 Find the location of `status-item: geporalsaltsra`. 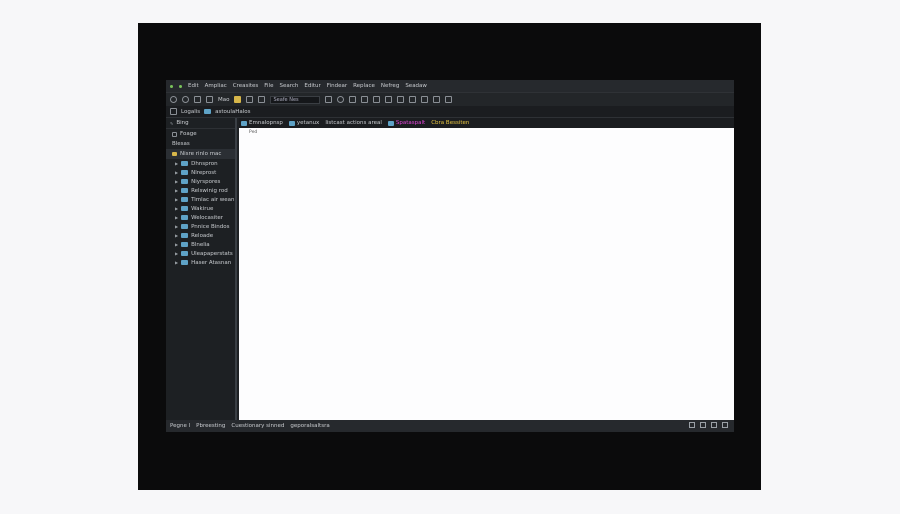

status-item: geporalsaltsra is located at coordinates (309, 426).